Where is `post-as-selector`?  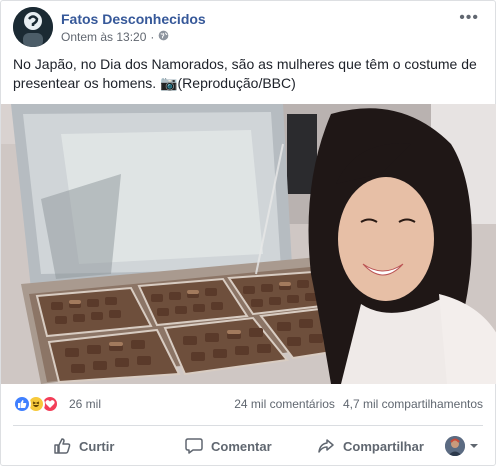
post-as-selector is located at coordinates (462, 446).